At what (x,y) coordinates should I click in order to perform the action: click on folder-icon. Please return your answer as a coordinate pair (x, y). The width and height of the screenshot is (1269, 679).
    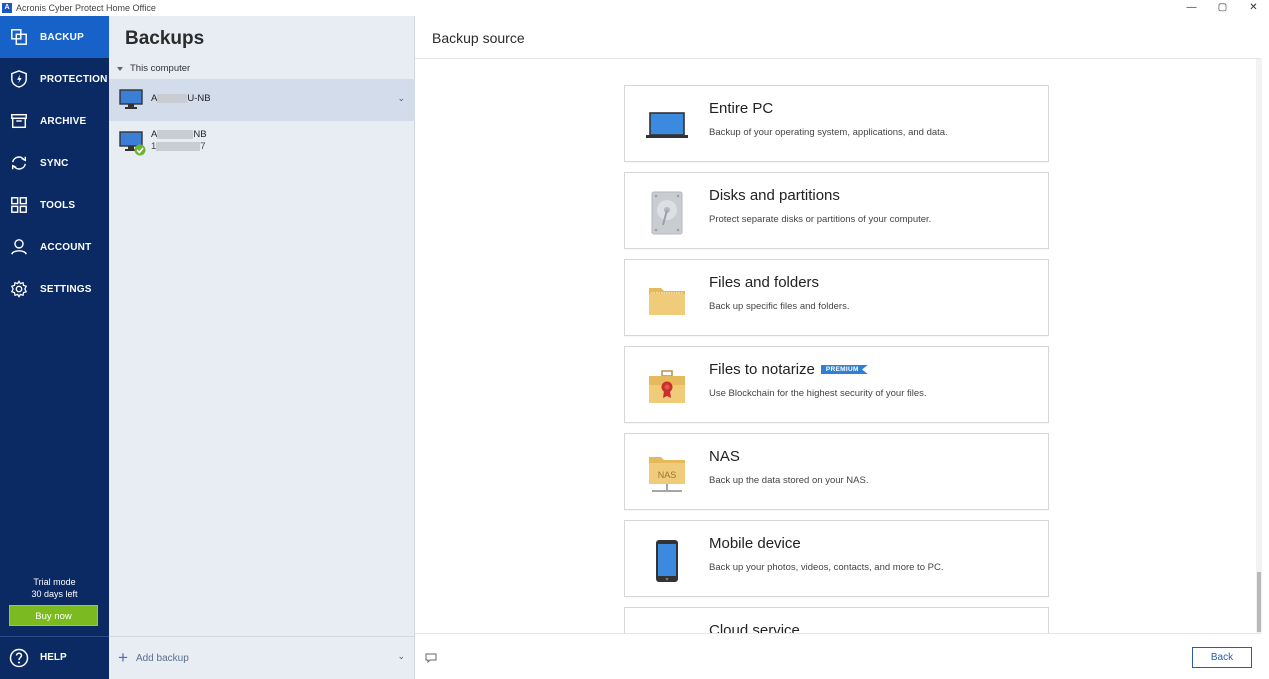
    Looking at the image, I should click on (667, 300).